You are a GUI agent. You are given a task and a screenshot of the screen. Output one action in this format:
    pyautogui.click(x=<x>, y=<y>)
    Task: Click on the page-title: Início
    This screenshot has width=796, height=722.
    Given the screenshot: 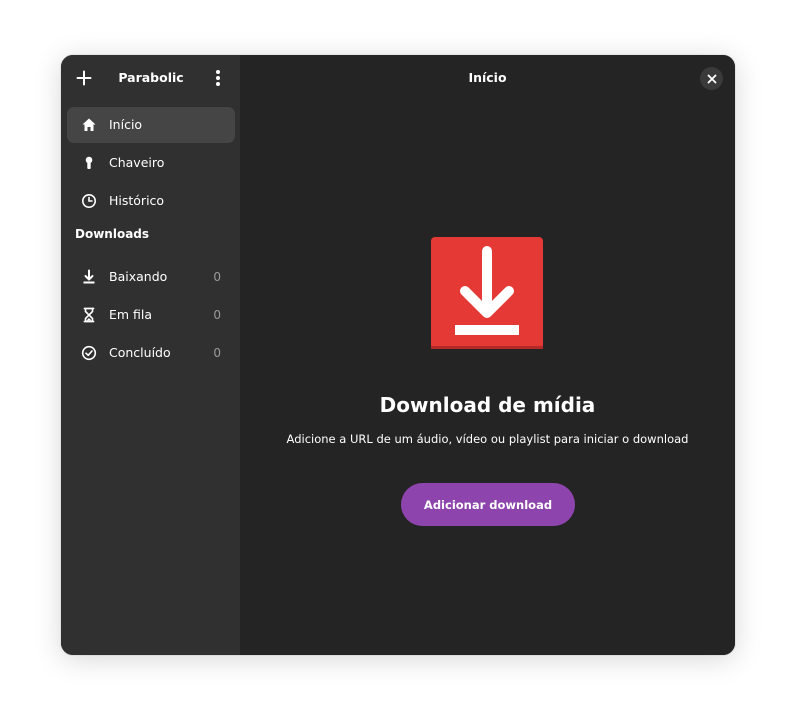 What is the action you would take?
    pyautogui.click(x=487, y=77)
    